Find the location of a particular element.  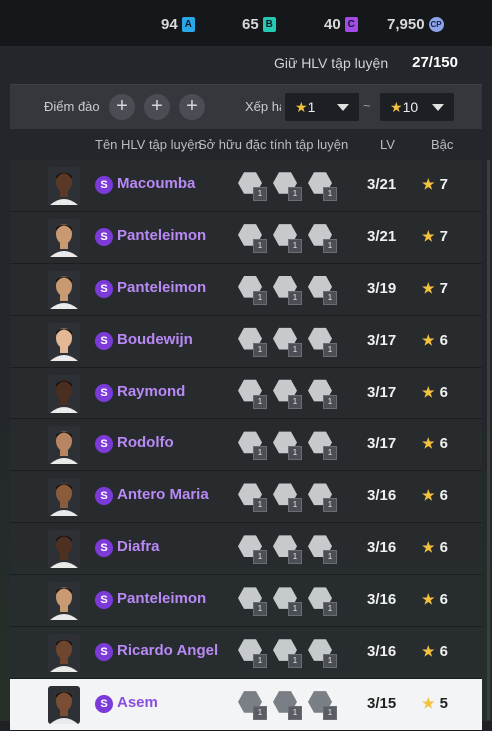

trainer-row: S Diafra 1 1 1 3/16 ★ 6 is located at coordinates (246, 549).